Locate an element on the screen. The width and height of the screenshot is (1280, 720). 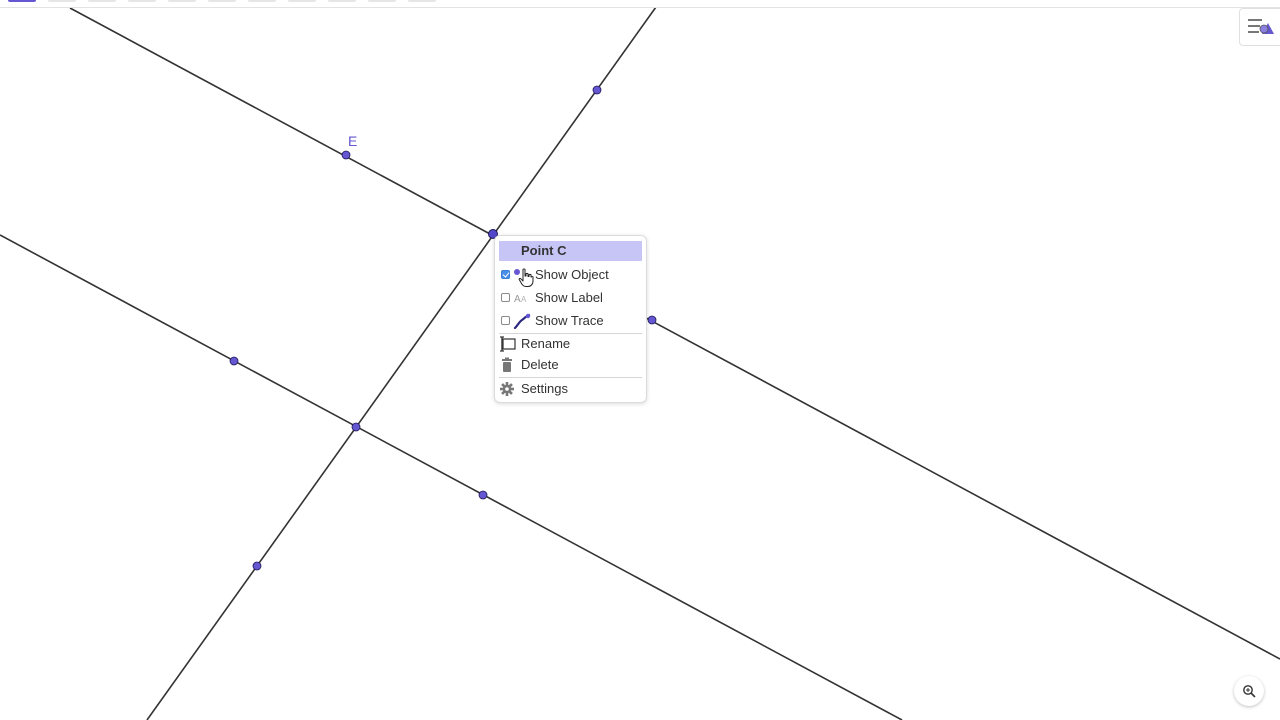
menu-item-show-label: A A Show Label is located at coordinates (570, 298).